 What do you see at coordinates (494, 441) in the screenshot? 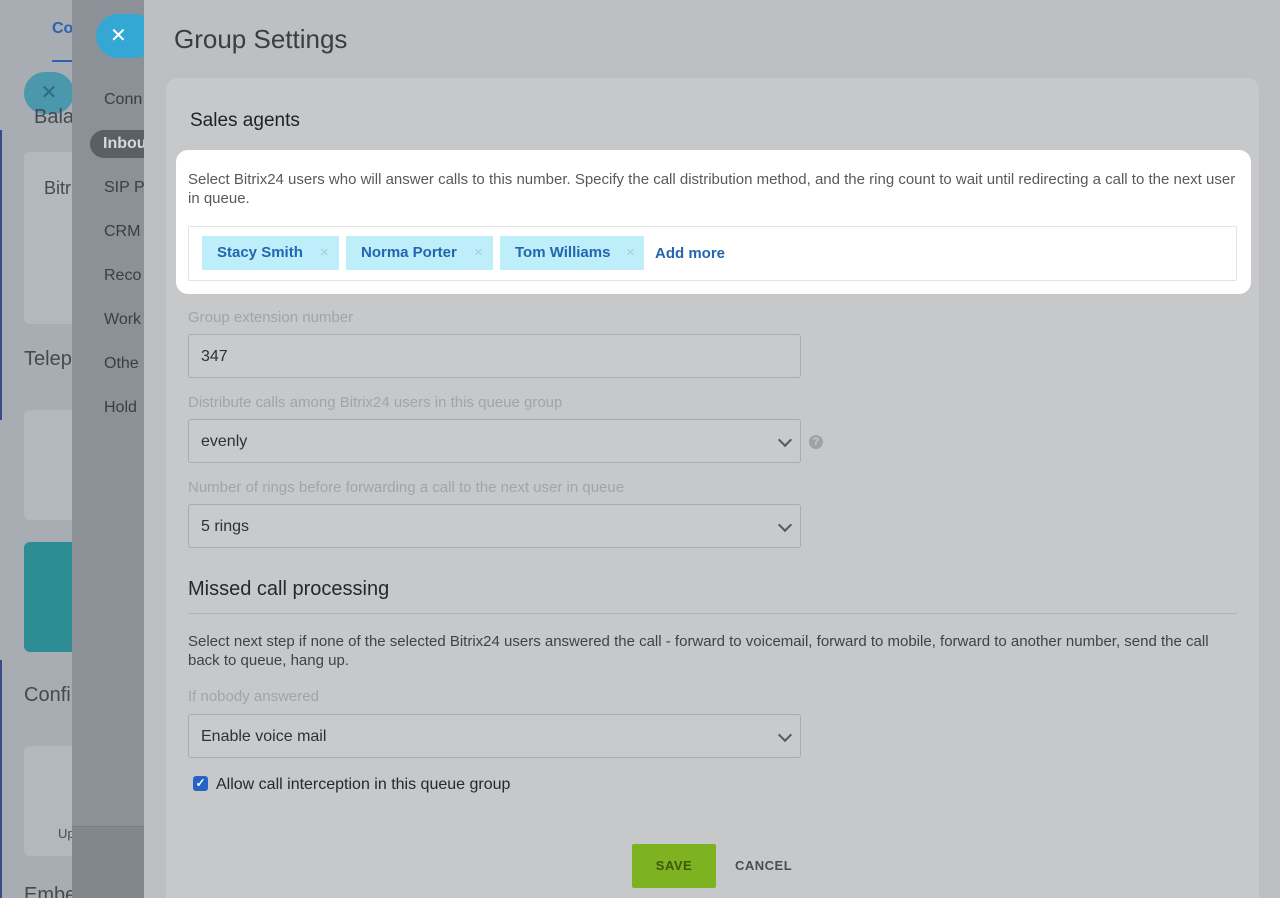
I see `distribution-select: evenly` at bounding box center [494, 441].